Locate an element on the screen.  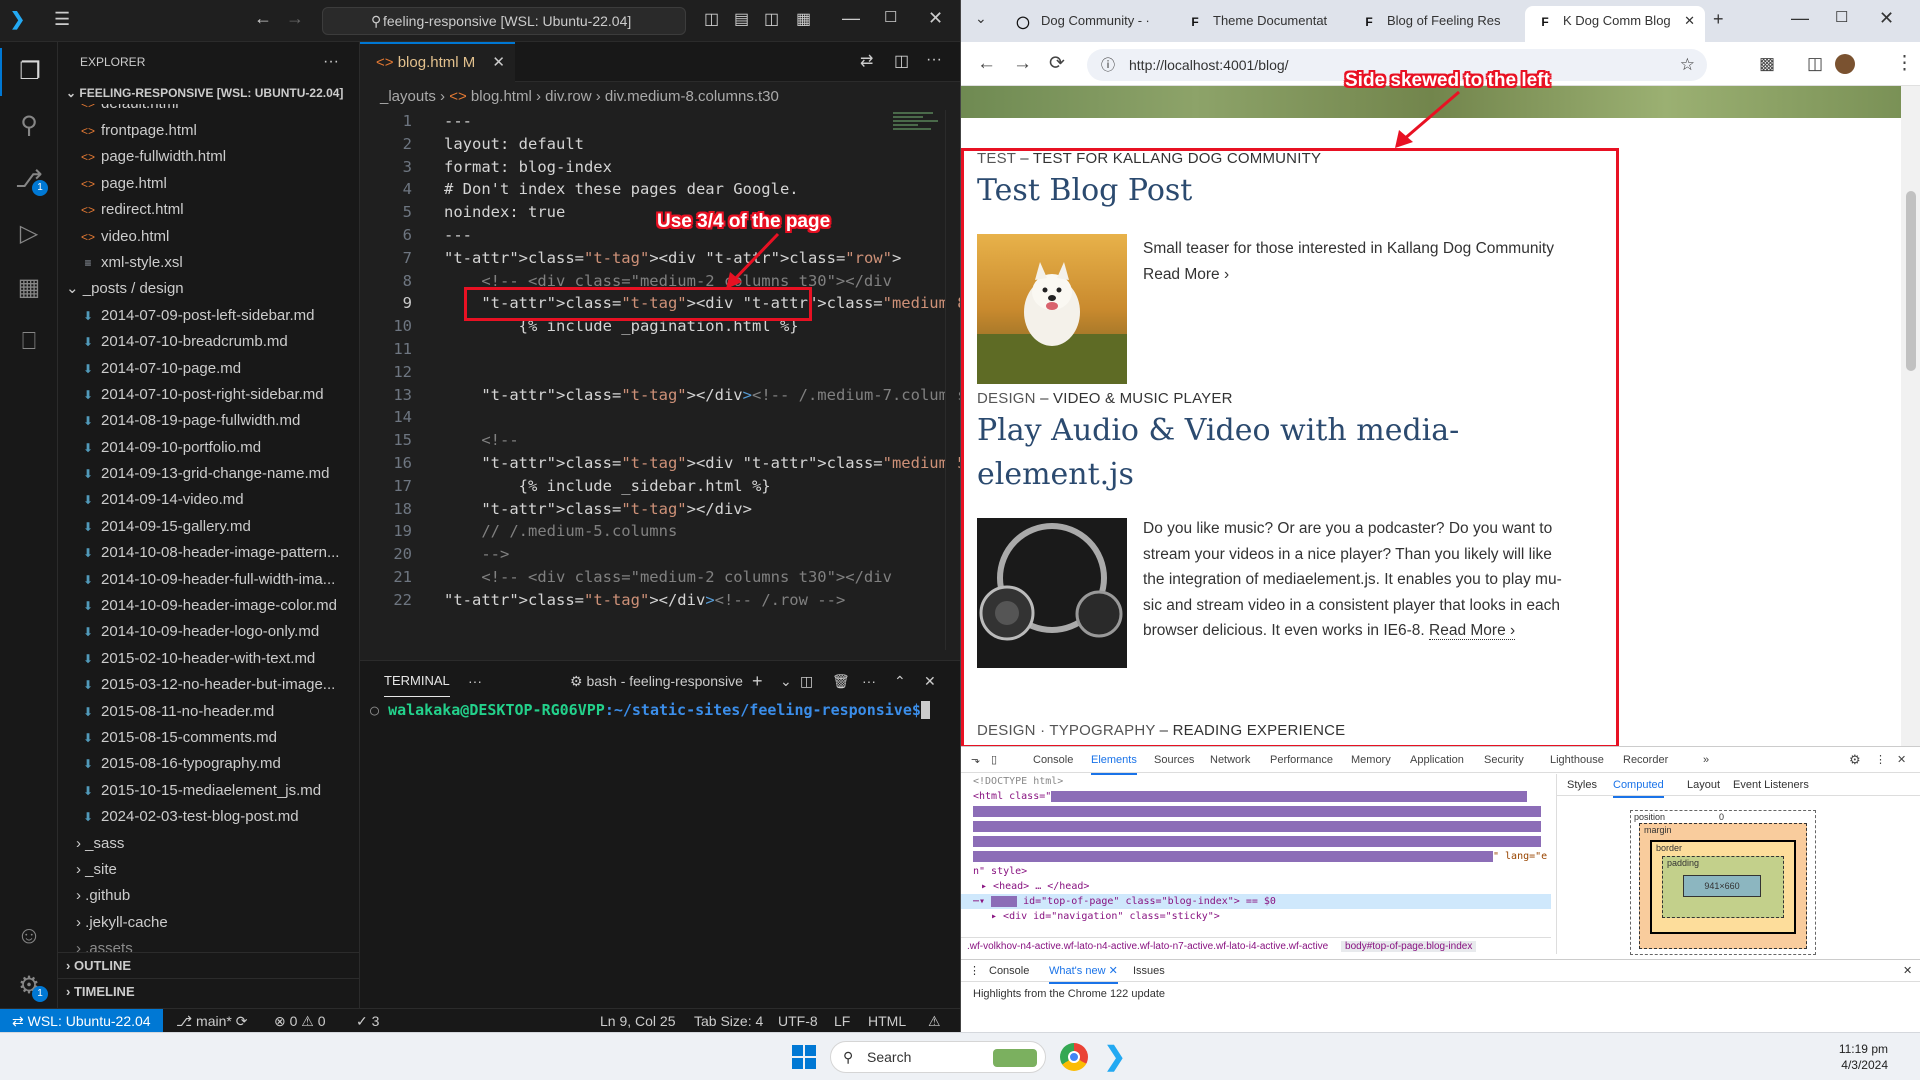
tab-size: Tab Size: 4 is located at coordinates (728, 1020).